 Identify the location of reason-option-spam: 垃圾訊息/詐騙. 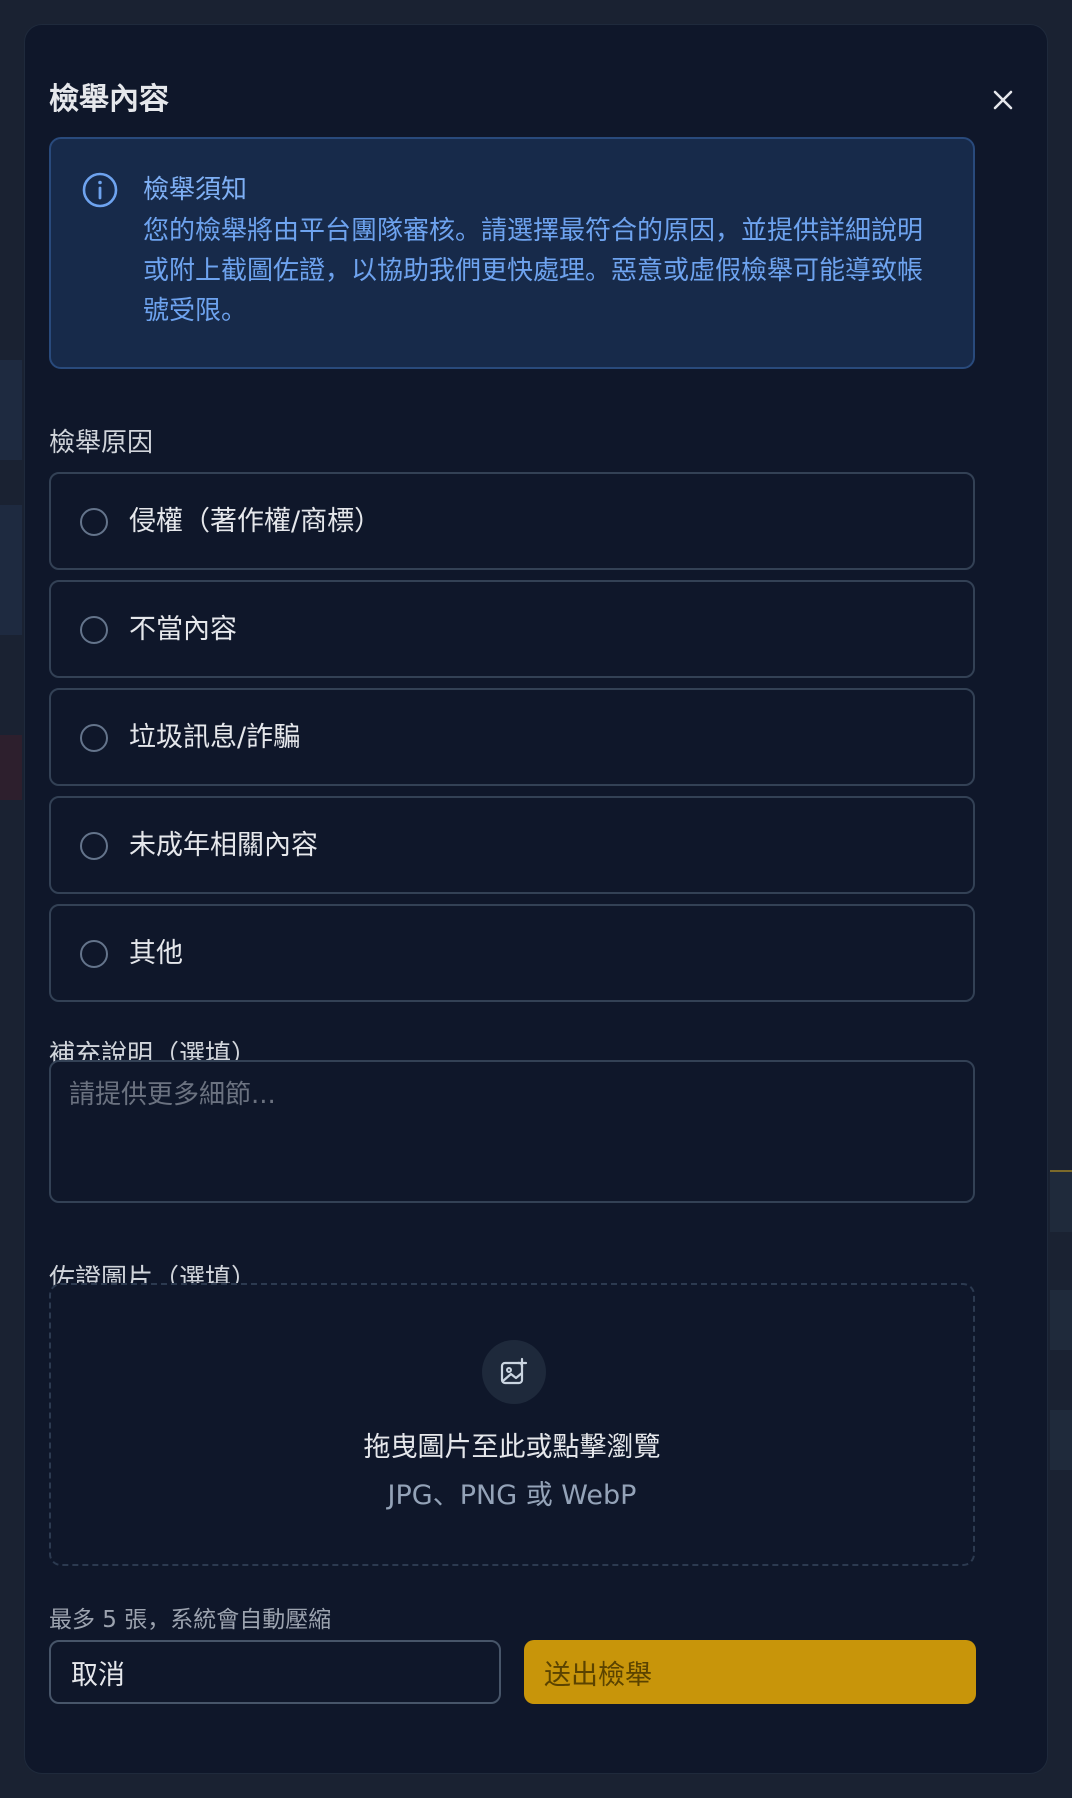
(512, 737).